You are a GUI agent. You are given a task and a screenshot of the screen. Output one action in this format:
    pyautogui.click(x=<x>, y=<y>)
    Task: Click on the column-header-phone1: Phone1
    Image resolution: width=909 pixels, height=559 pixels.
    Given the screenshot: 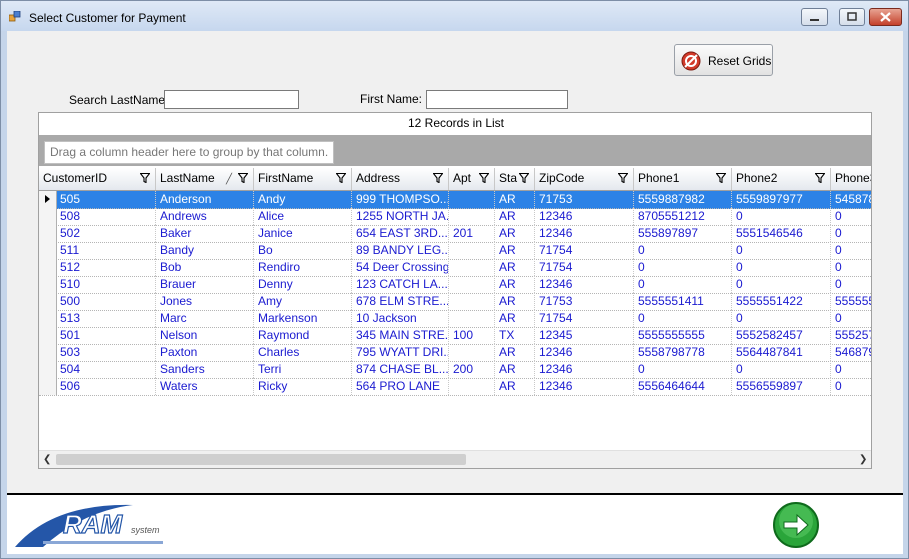 What is the action you would take?
    pyautogui.click(x=683, y=179)
    